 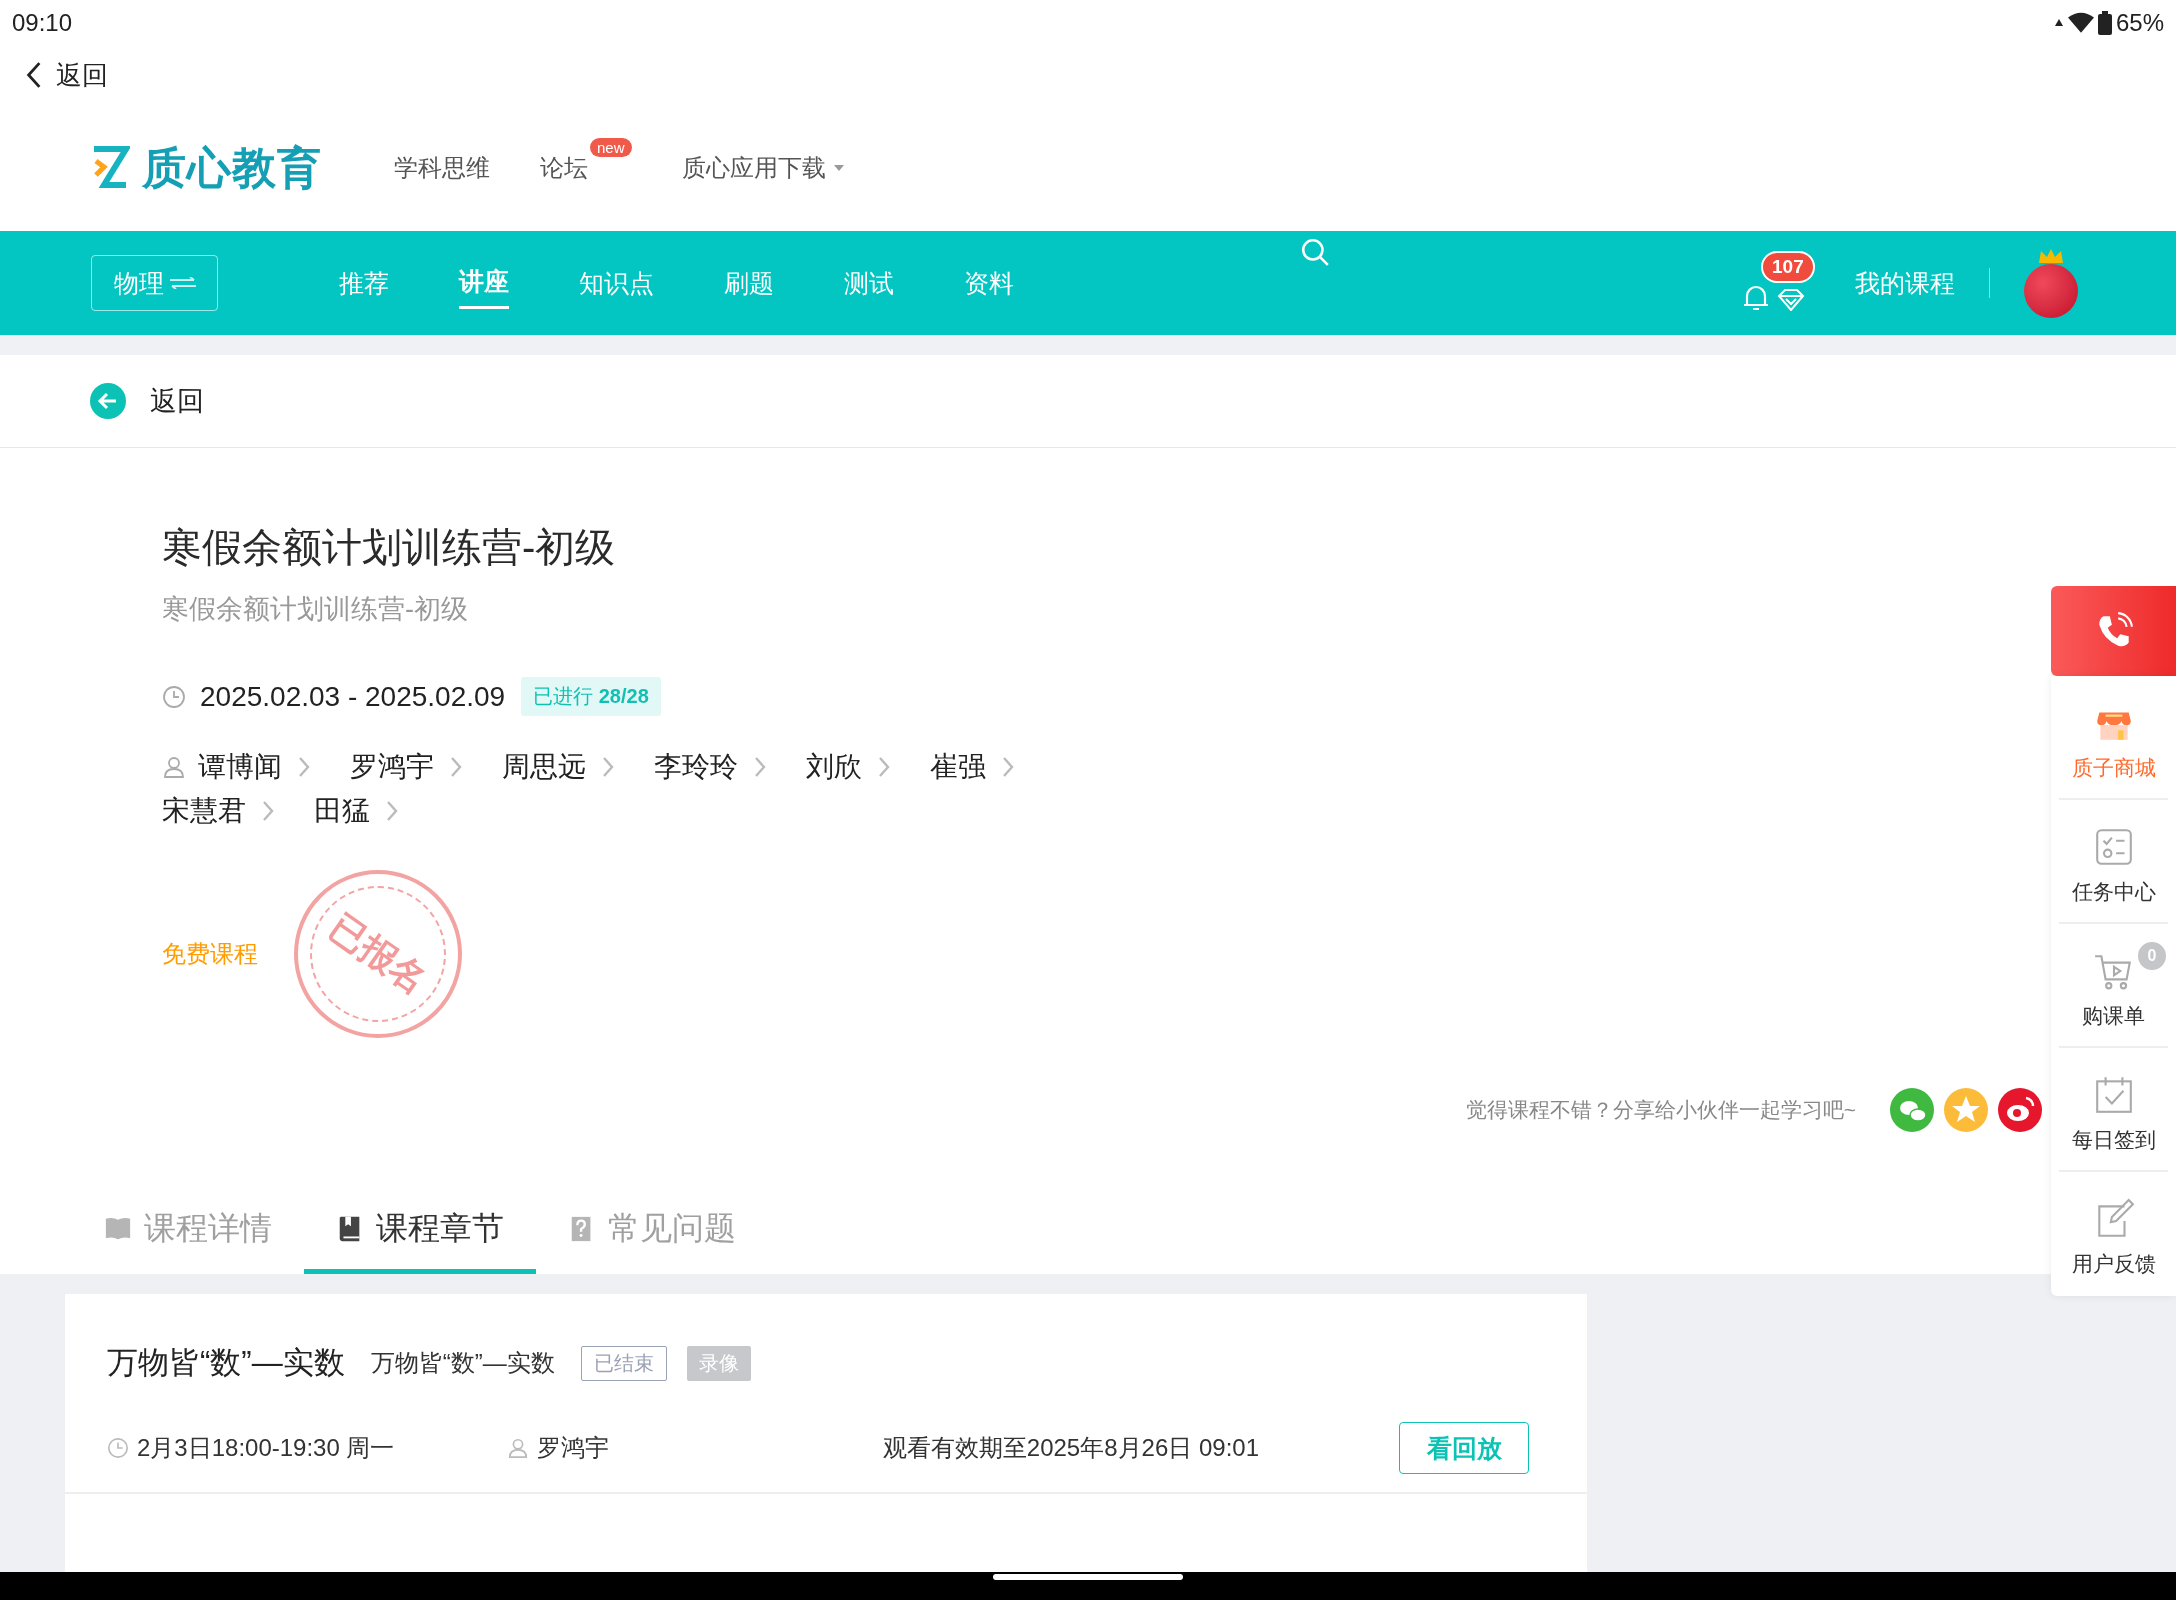 What do you see at coordinates (2080, 22) in the screenshot?
I see `wifi-icon` at bounding box center [2080, 22].